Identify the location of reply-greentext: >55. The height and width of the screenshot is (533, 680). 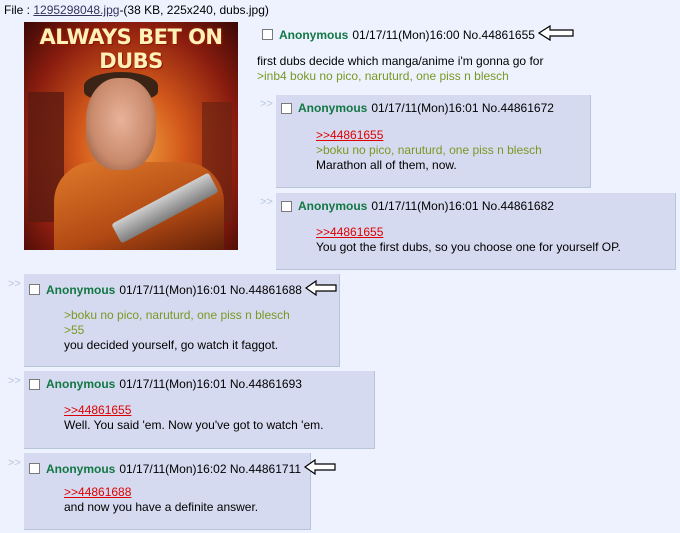
(74, 330).